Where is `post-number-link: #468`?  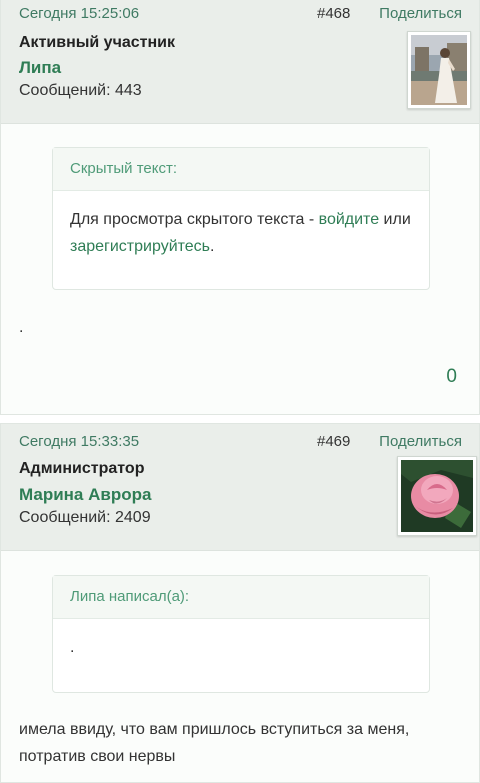
post-number-link: #468 is located at coordinates (333, 13).